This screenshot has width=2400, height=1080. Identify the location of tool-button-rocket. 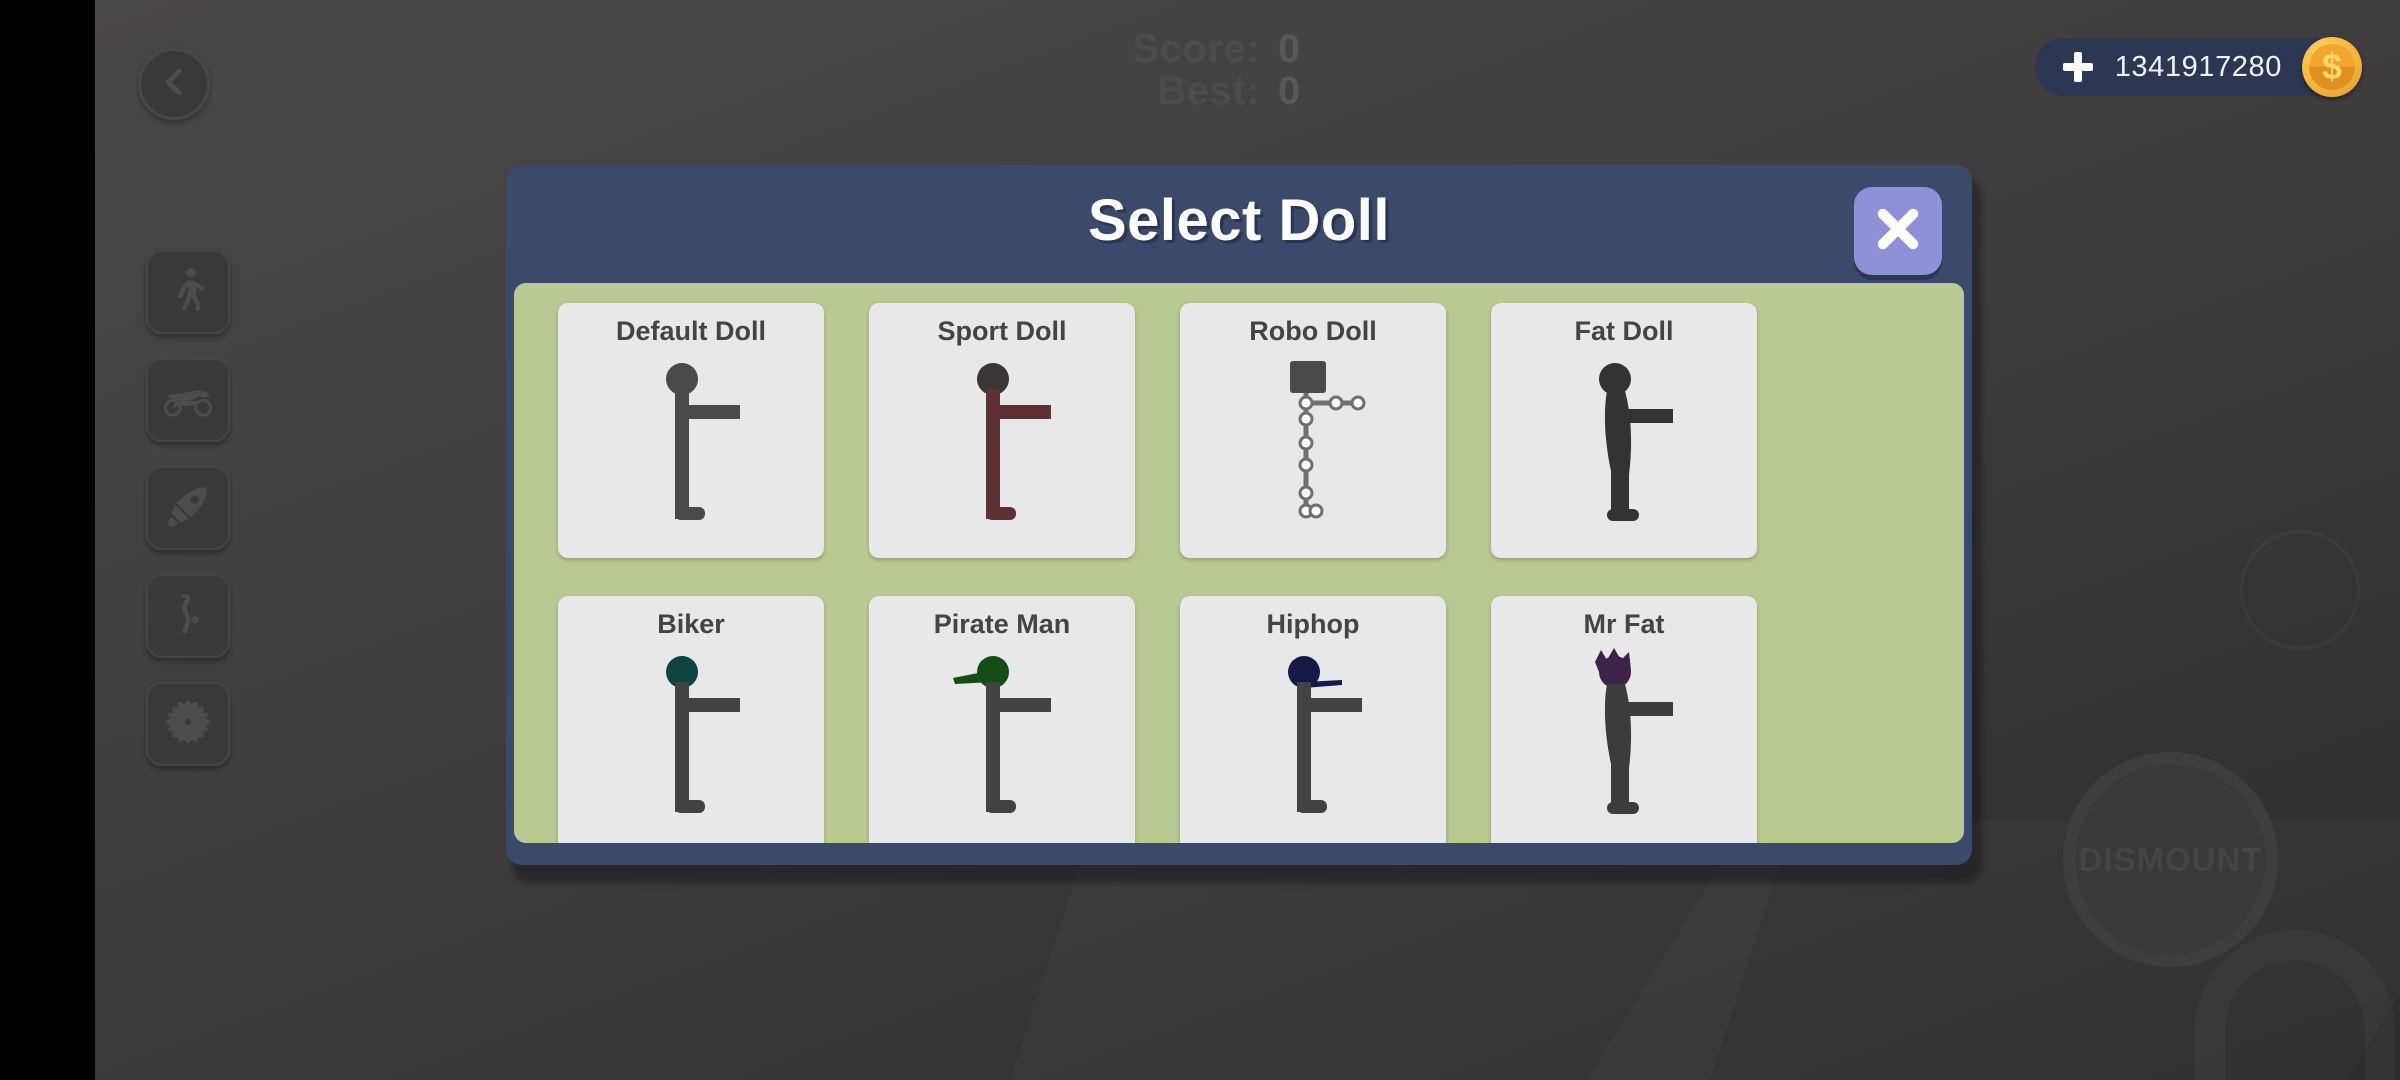
(188, 508).